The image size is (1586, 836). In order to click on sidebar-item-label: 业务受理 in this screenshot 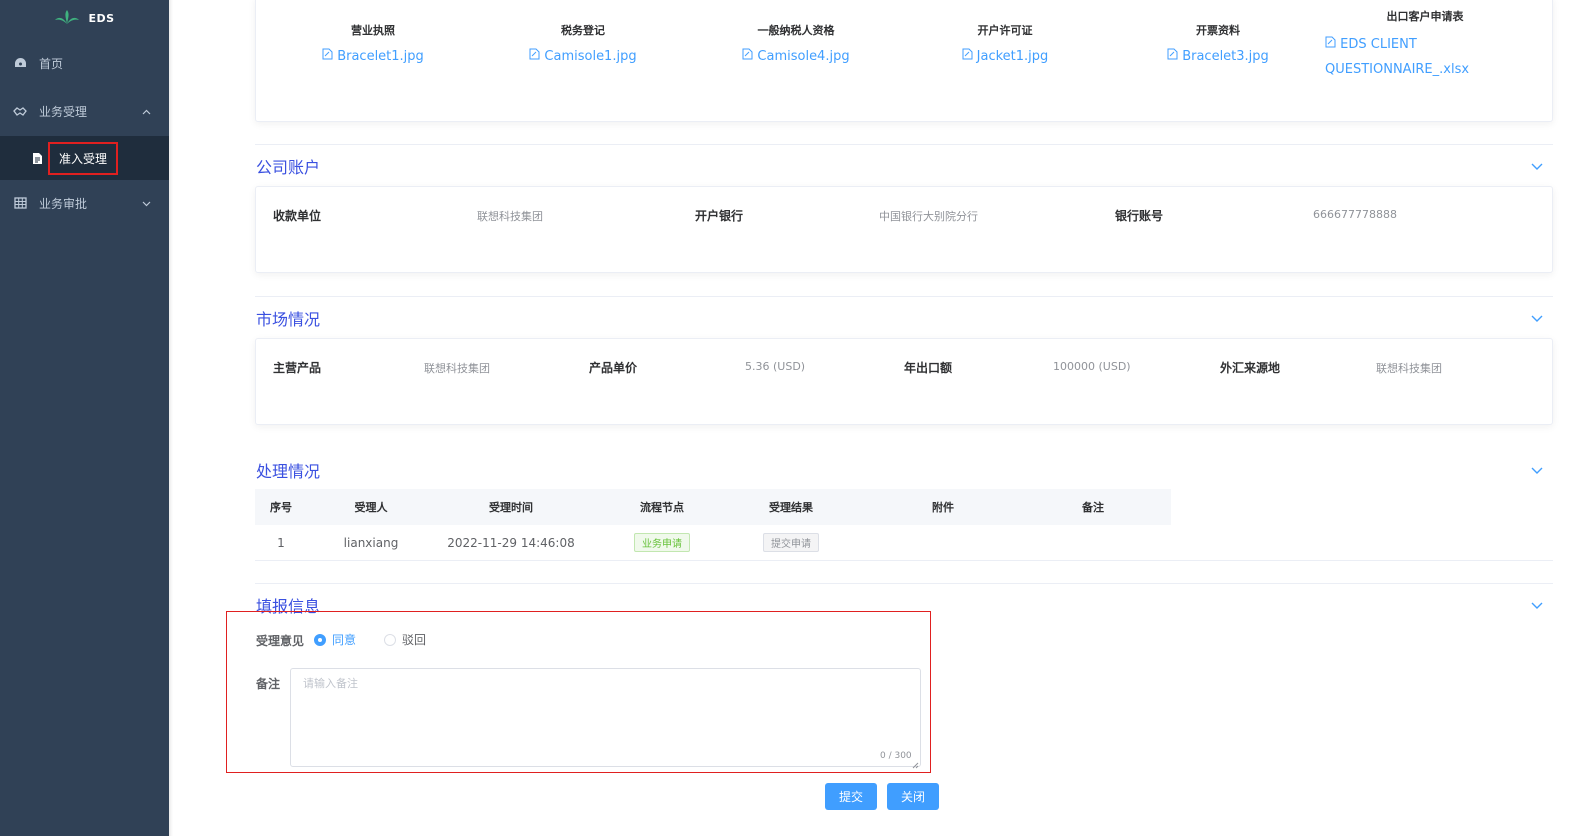, I will do `click(63, 111)`.